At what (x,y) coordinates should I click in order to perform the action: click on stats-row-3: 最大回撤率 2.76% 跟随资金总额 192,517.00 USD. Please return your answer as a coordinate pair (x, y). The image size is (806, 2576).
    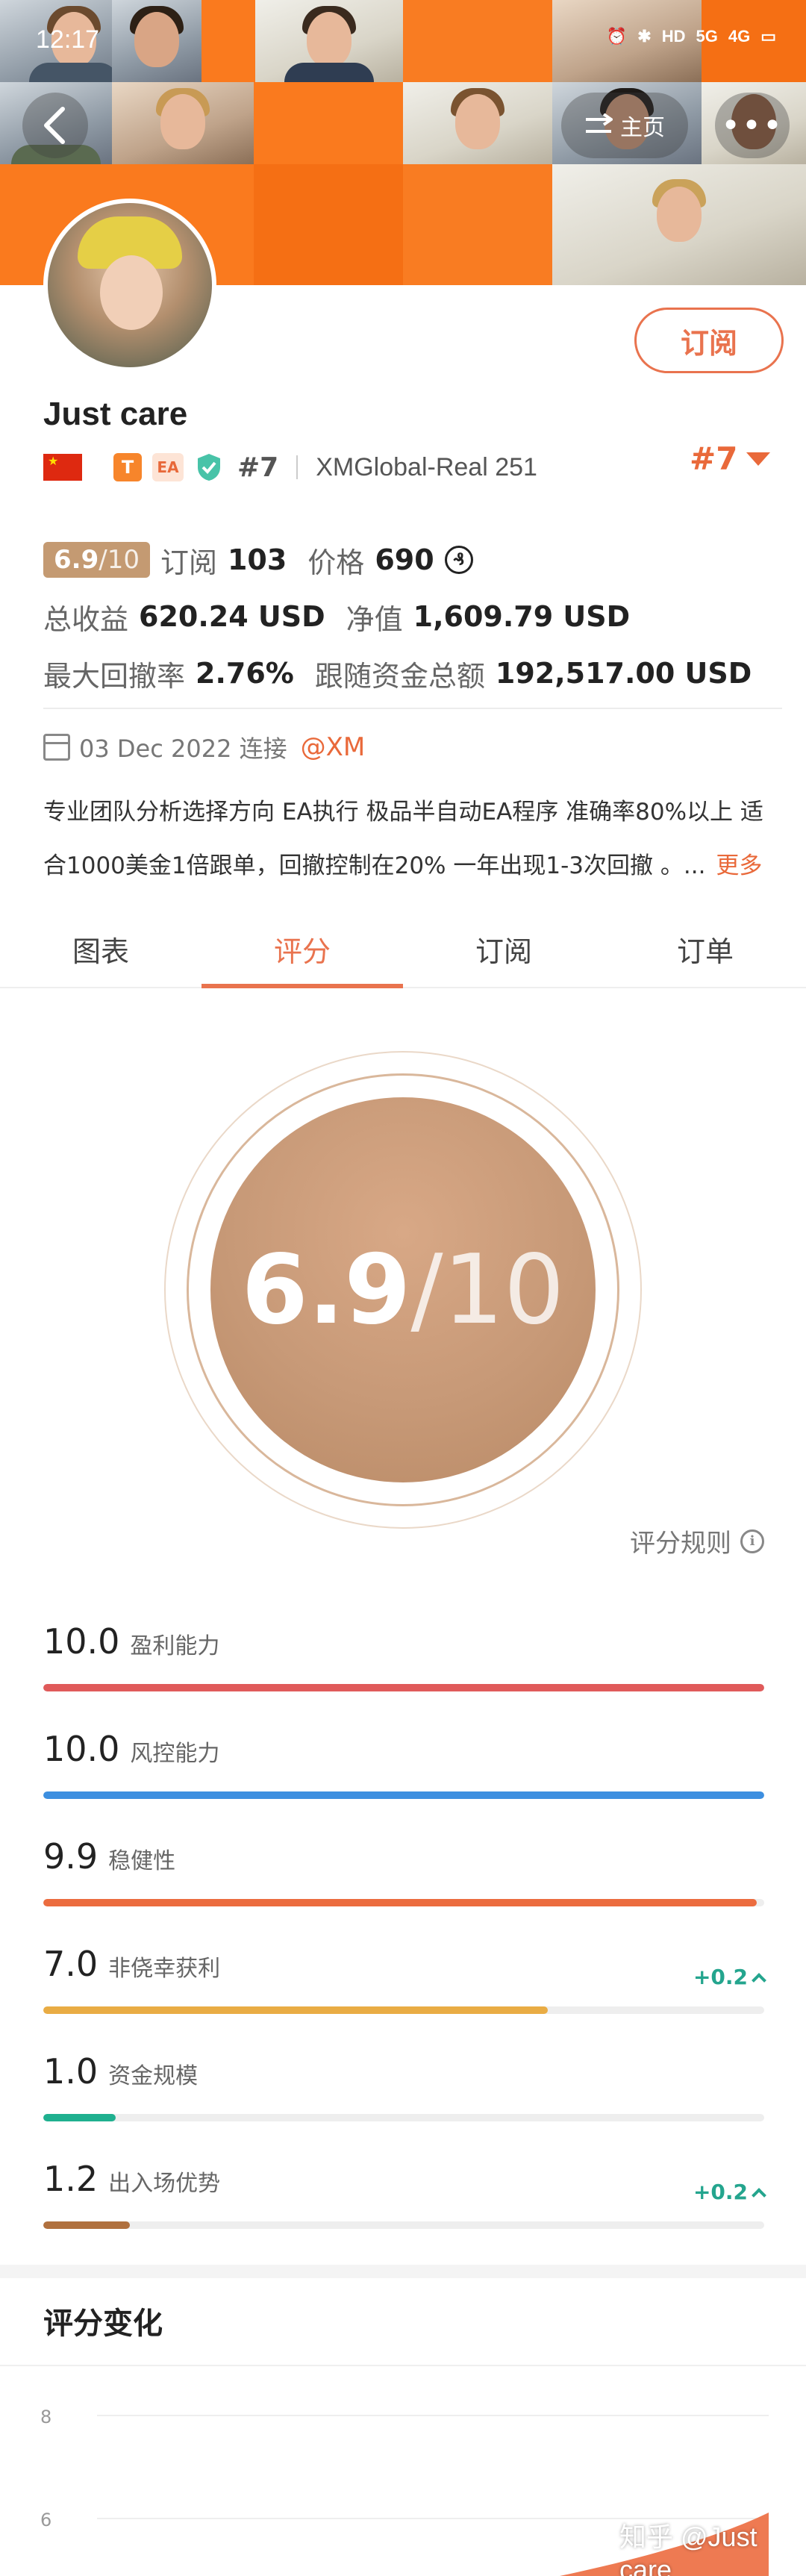
    Looking at the image, I should click on (413, 673).